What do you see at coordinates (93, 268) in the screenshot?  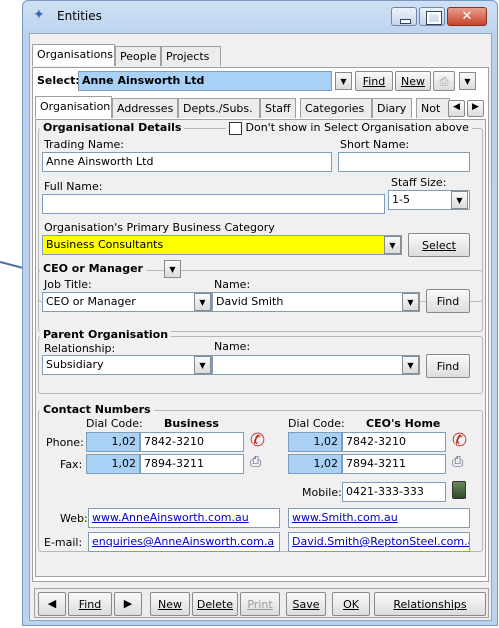 I see `ceo-title: CEO or Manager` at bounding box center [93, 268].